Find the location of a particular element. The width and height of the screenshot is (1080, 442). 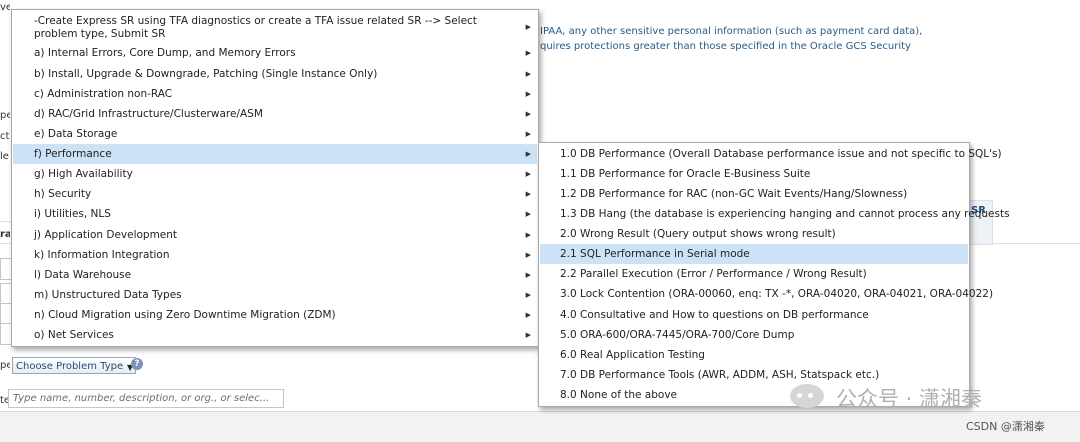

menu-item-high-availability: g) High Availability ▶ is located at coordinates (275, 174).